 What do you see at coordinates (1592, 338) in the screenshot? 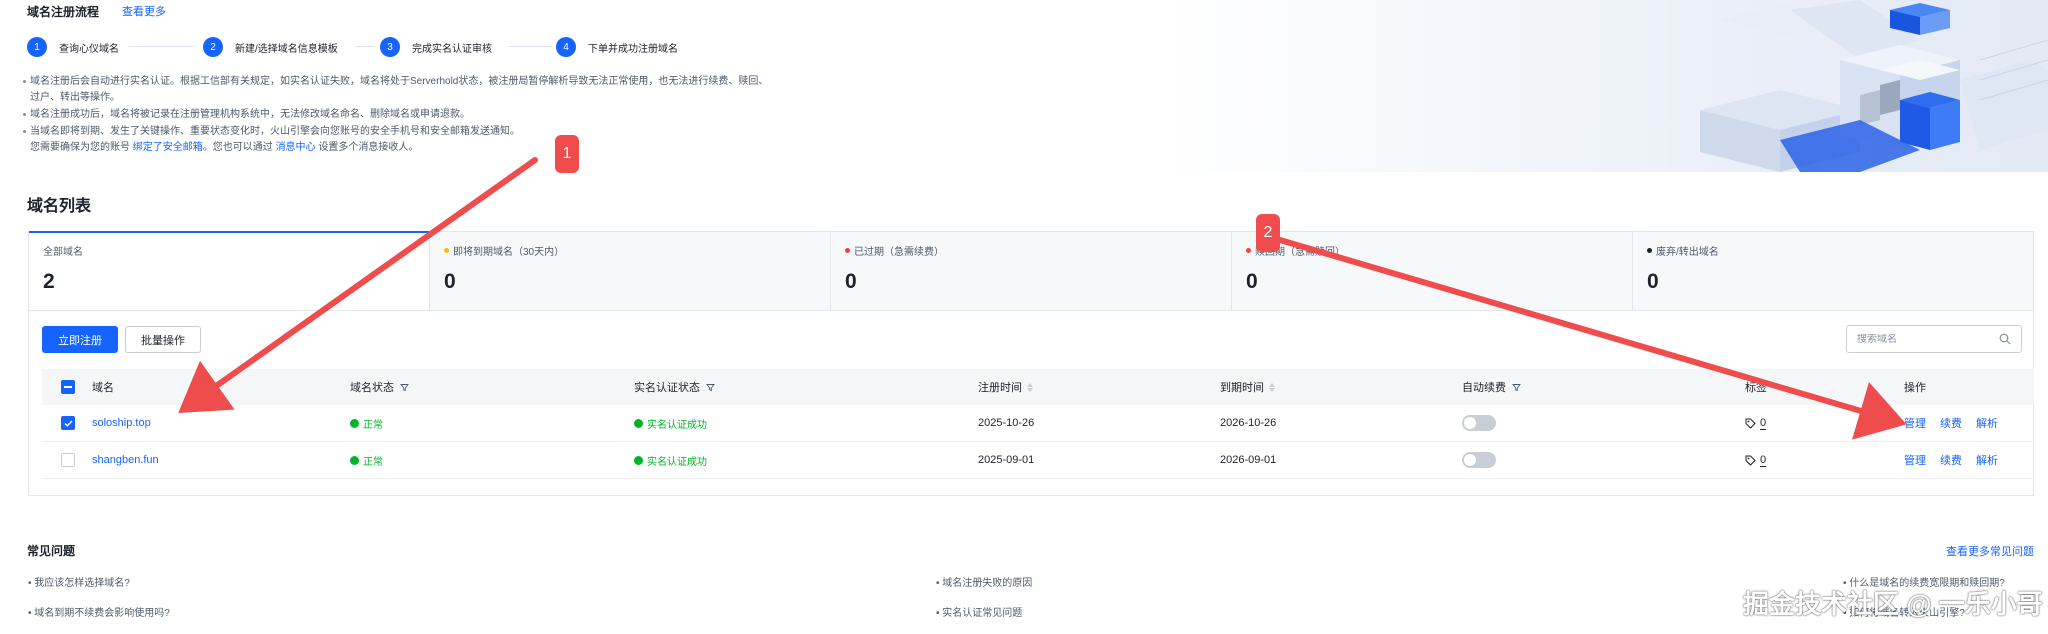
I see `arrow-to-manage` at bounding box center [1592, 338].